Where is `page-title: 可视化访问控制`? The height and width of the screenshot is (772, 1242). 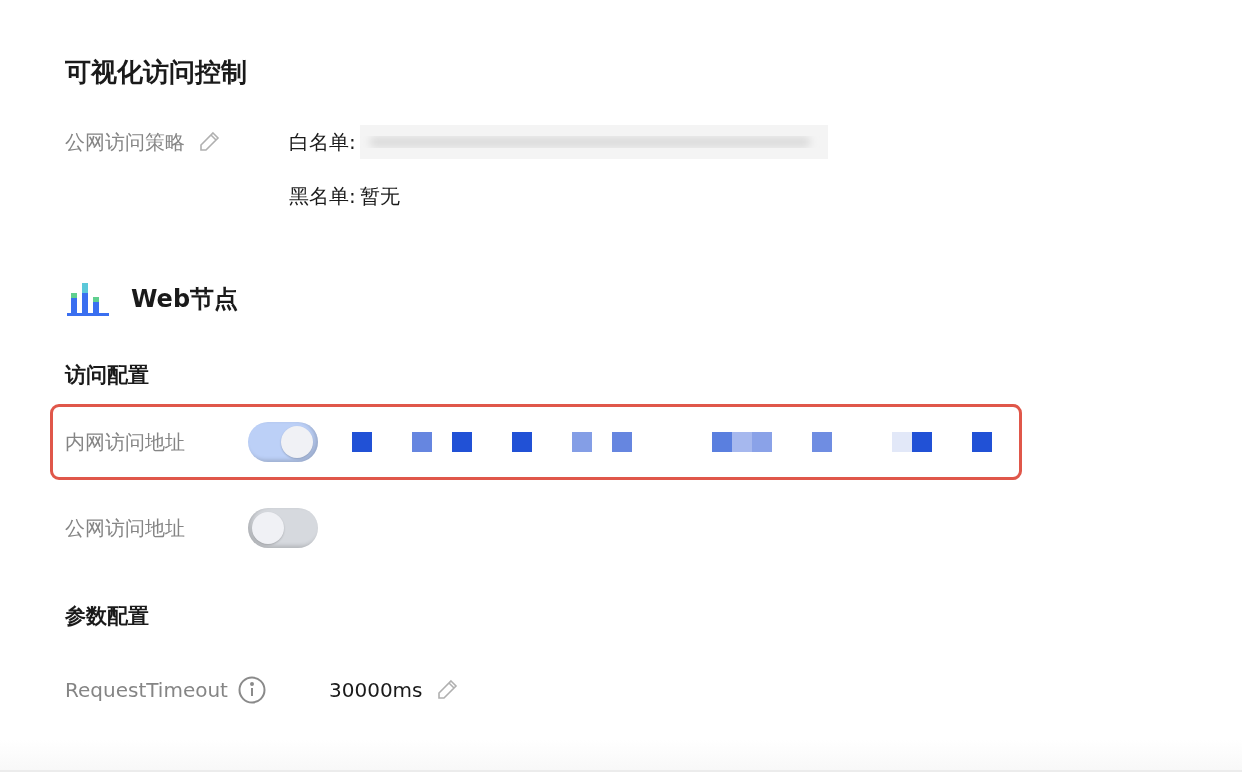
page-title: 可视化访问控制 is located at coordinates (156, 72).